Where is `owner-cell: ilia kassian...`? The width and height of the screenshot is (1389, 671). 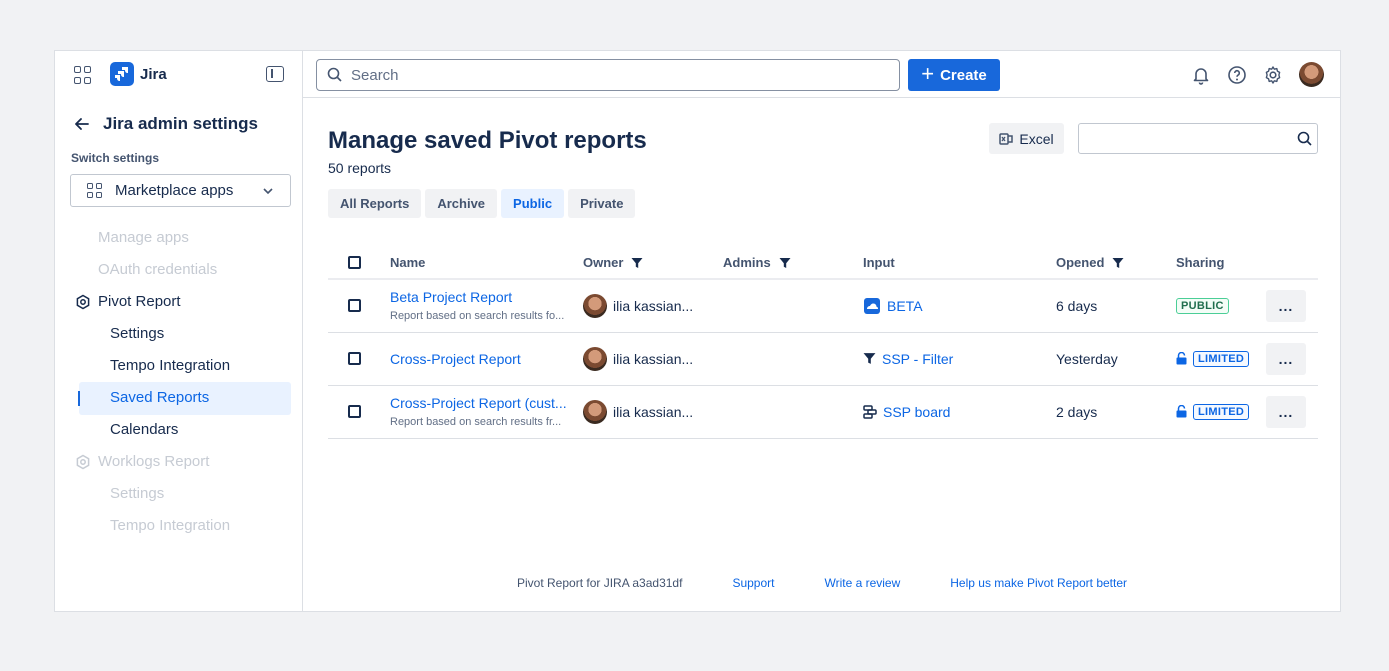 owner-cell: ilia kassian... is located at coordinates (653, 306).